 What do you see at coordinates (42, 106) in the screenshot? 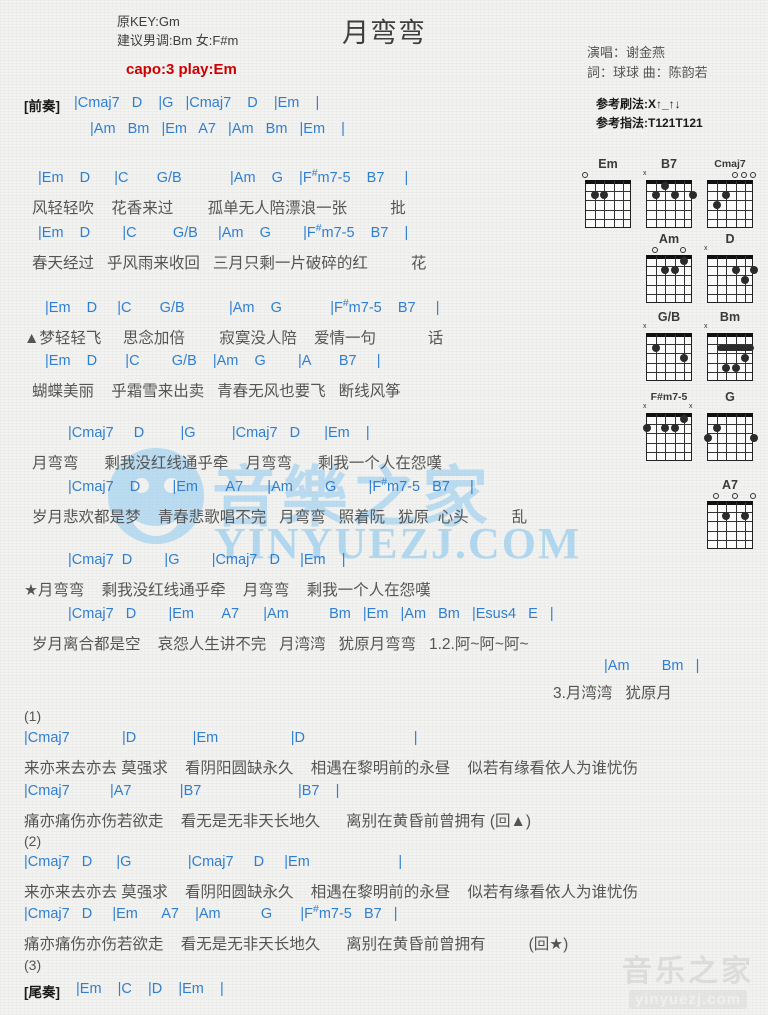
I see `intro-label: [前奏]` at bounding box center [42, 106].